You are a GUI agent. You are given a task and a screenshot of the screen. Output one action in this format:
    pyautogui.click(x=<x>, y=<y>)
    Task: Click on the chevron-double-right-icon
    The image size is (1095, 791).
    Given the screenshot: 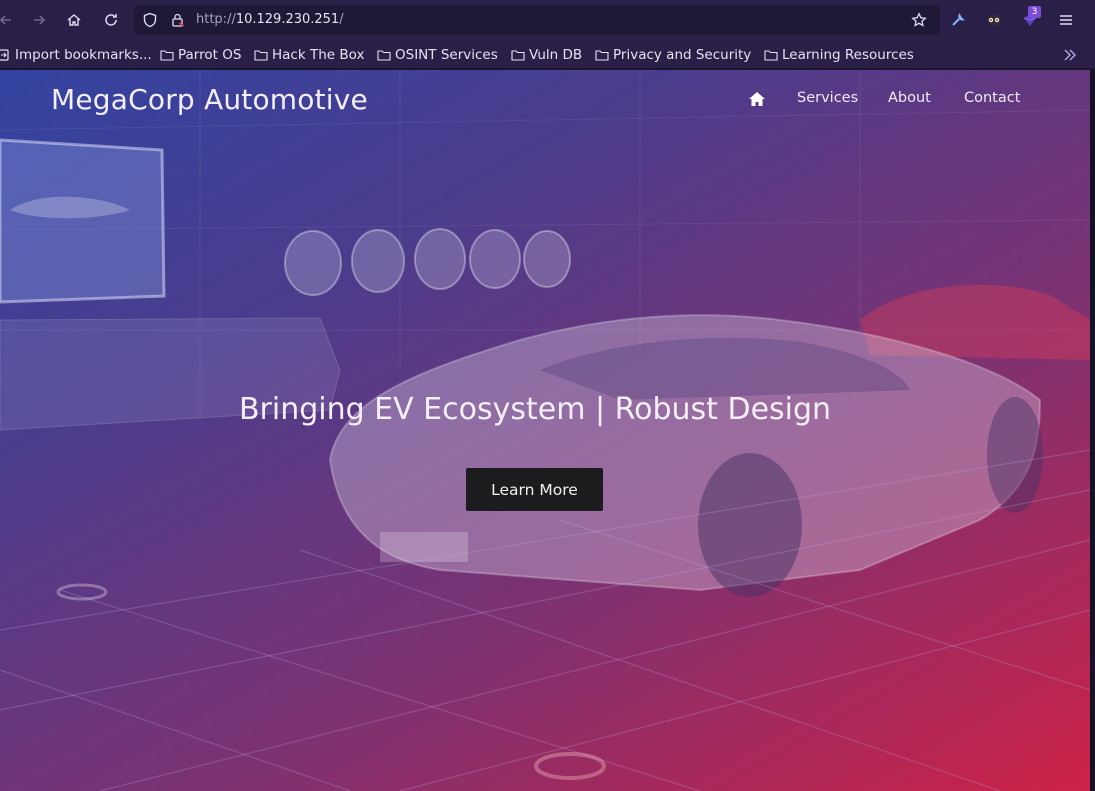 What is the action you would take?
    pyautogui.click(x=1070, y=55)
    